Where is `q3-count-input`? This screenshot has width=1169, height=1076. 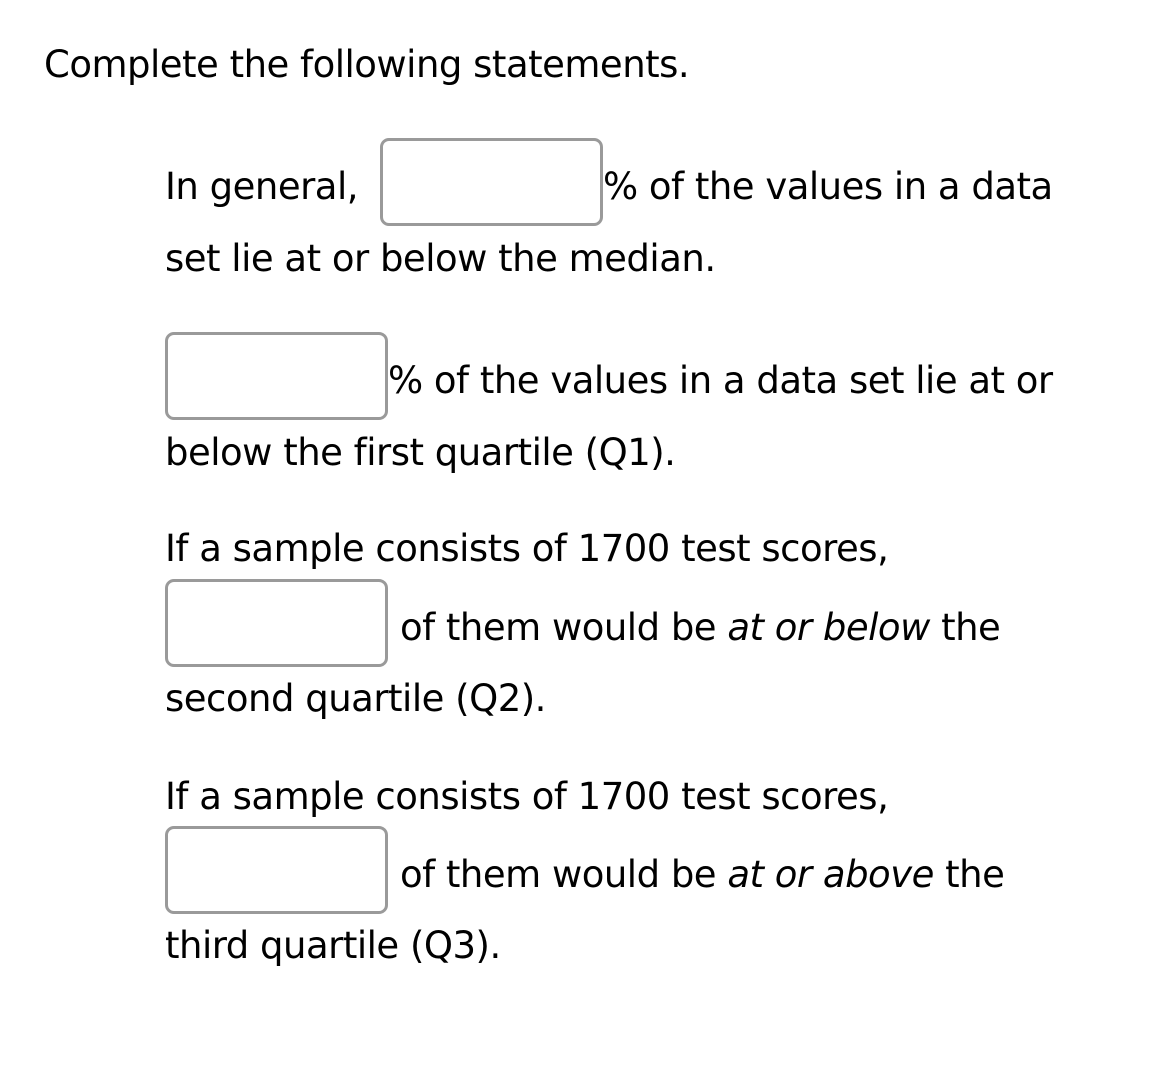
q3-count-input is located at coordinates (276, 870).